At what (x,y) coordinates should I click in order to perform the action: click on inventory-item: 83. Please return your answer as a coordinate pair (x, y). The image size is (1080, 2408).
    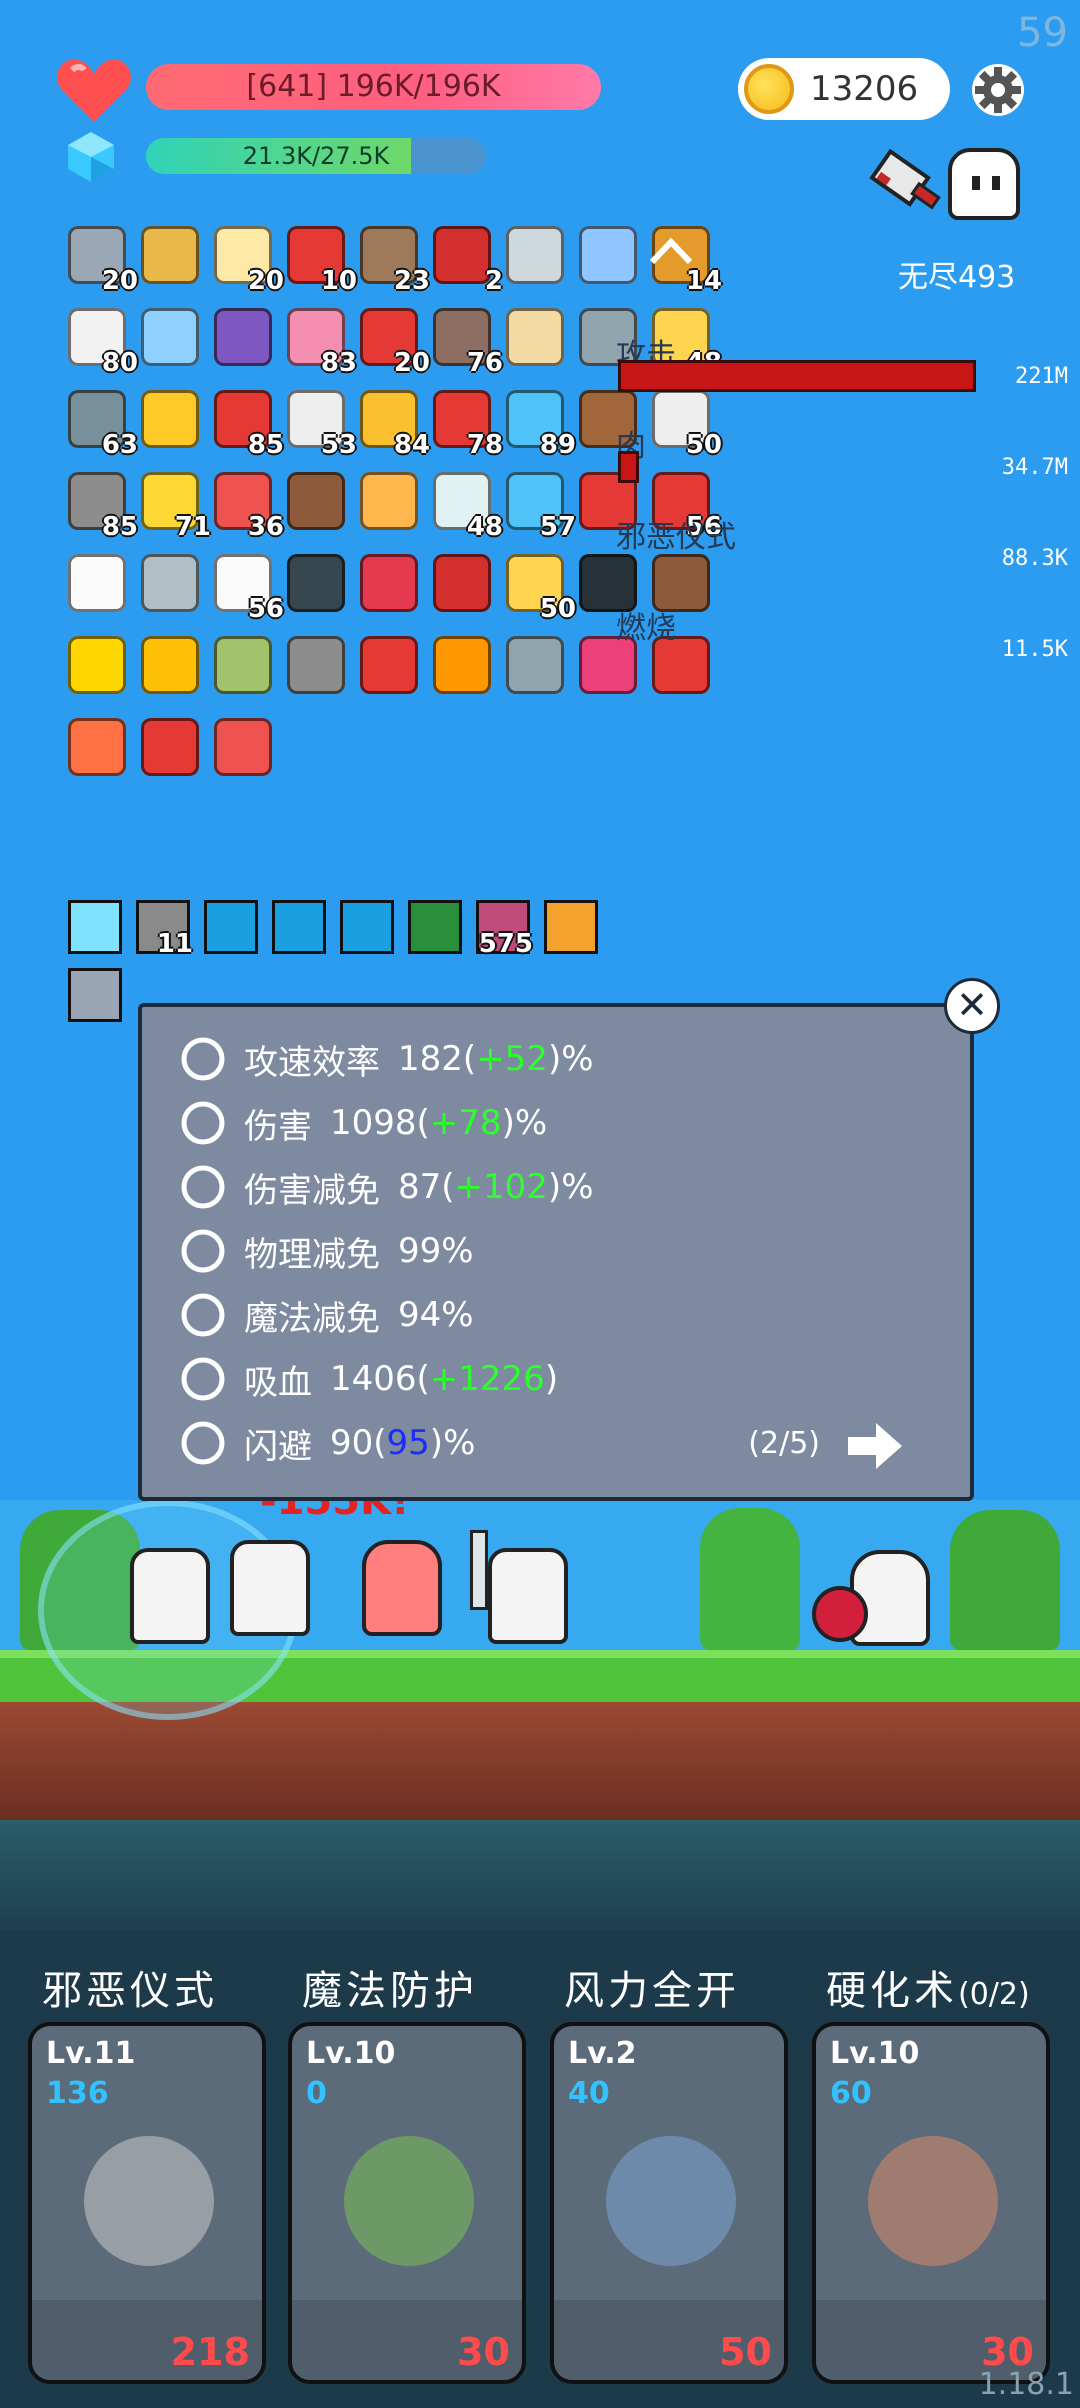
    Looking at the image, I should click on (319, 341).